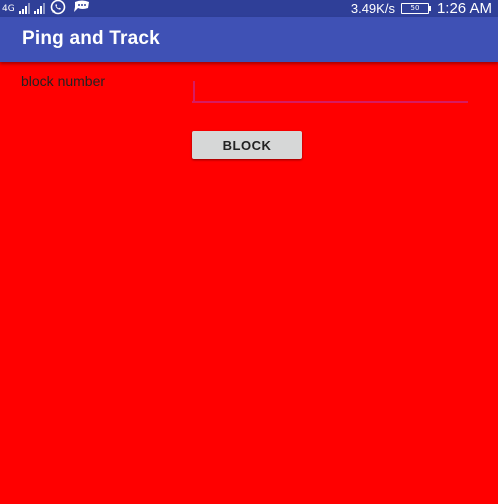 This screenshot has height=504, width=498. What do you see at coordinates (91, 38) in the screenshot?
I see `app-title: Ping and Track` at bounding box center [91, 38].